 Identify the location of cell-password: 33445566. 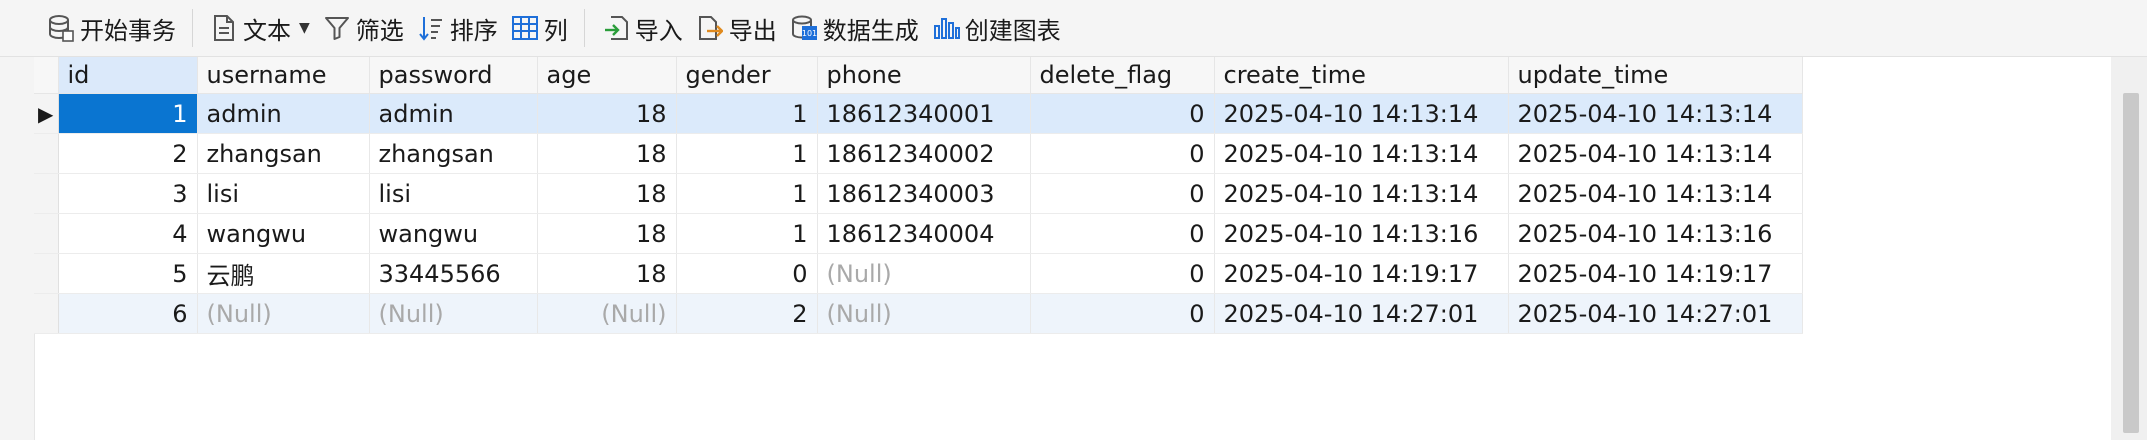
(453, 273).